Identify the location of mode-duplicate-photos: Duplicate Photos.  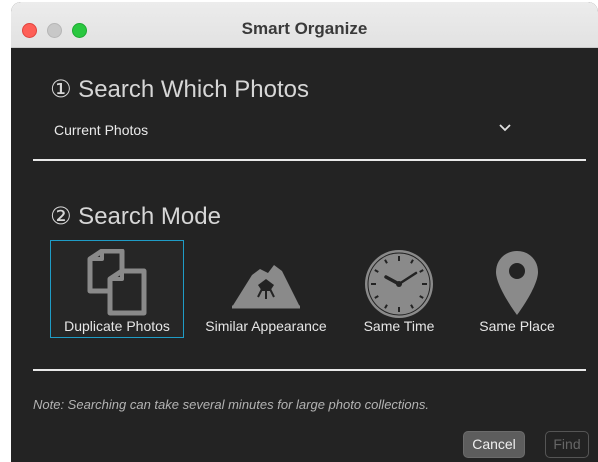
(117, 289).